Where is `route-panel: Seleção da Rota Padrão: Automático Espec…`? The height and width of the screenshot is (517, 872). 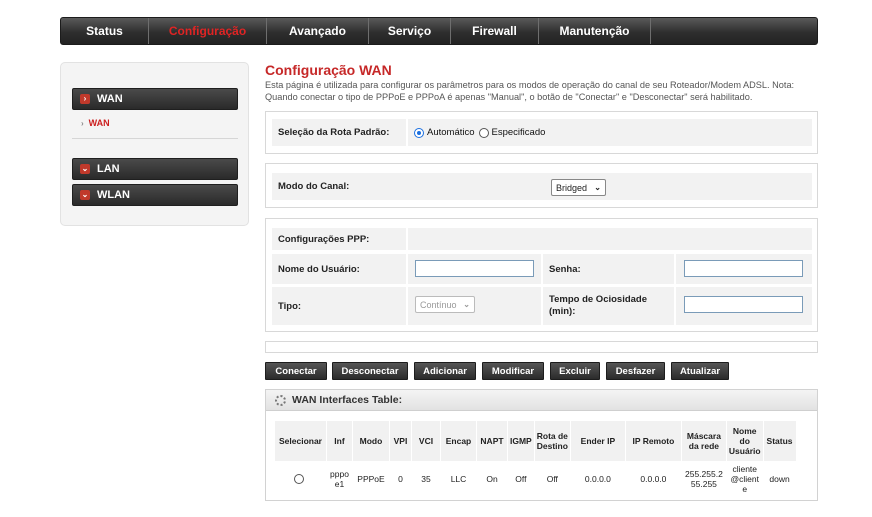
route-panel: Seleção da Rota Padrão: Automático Espec… is located at coordinates (541, 132).